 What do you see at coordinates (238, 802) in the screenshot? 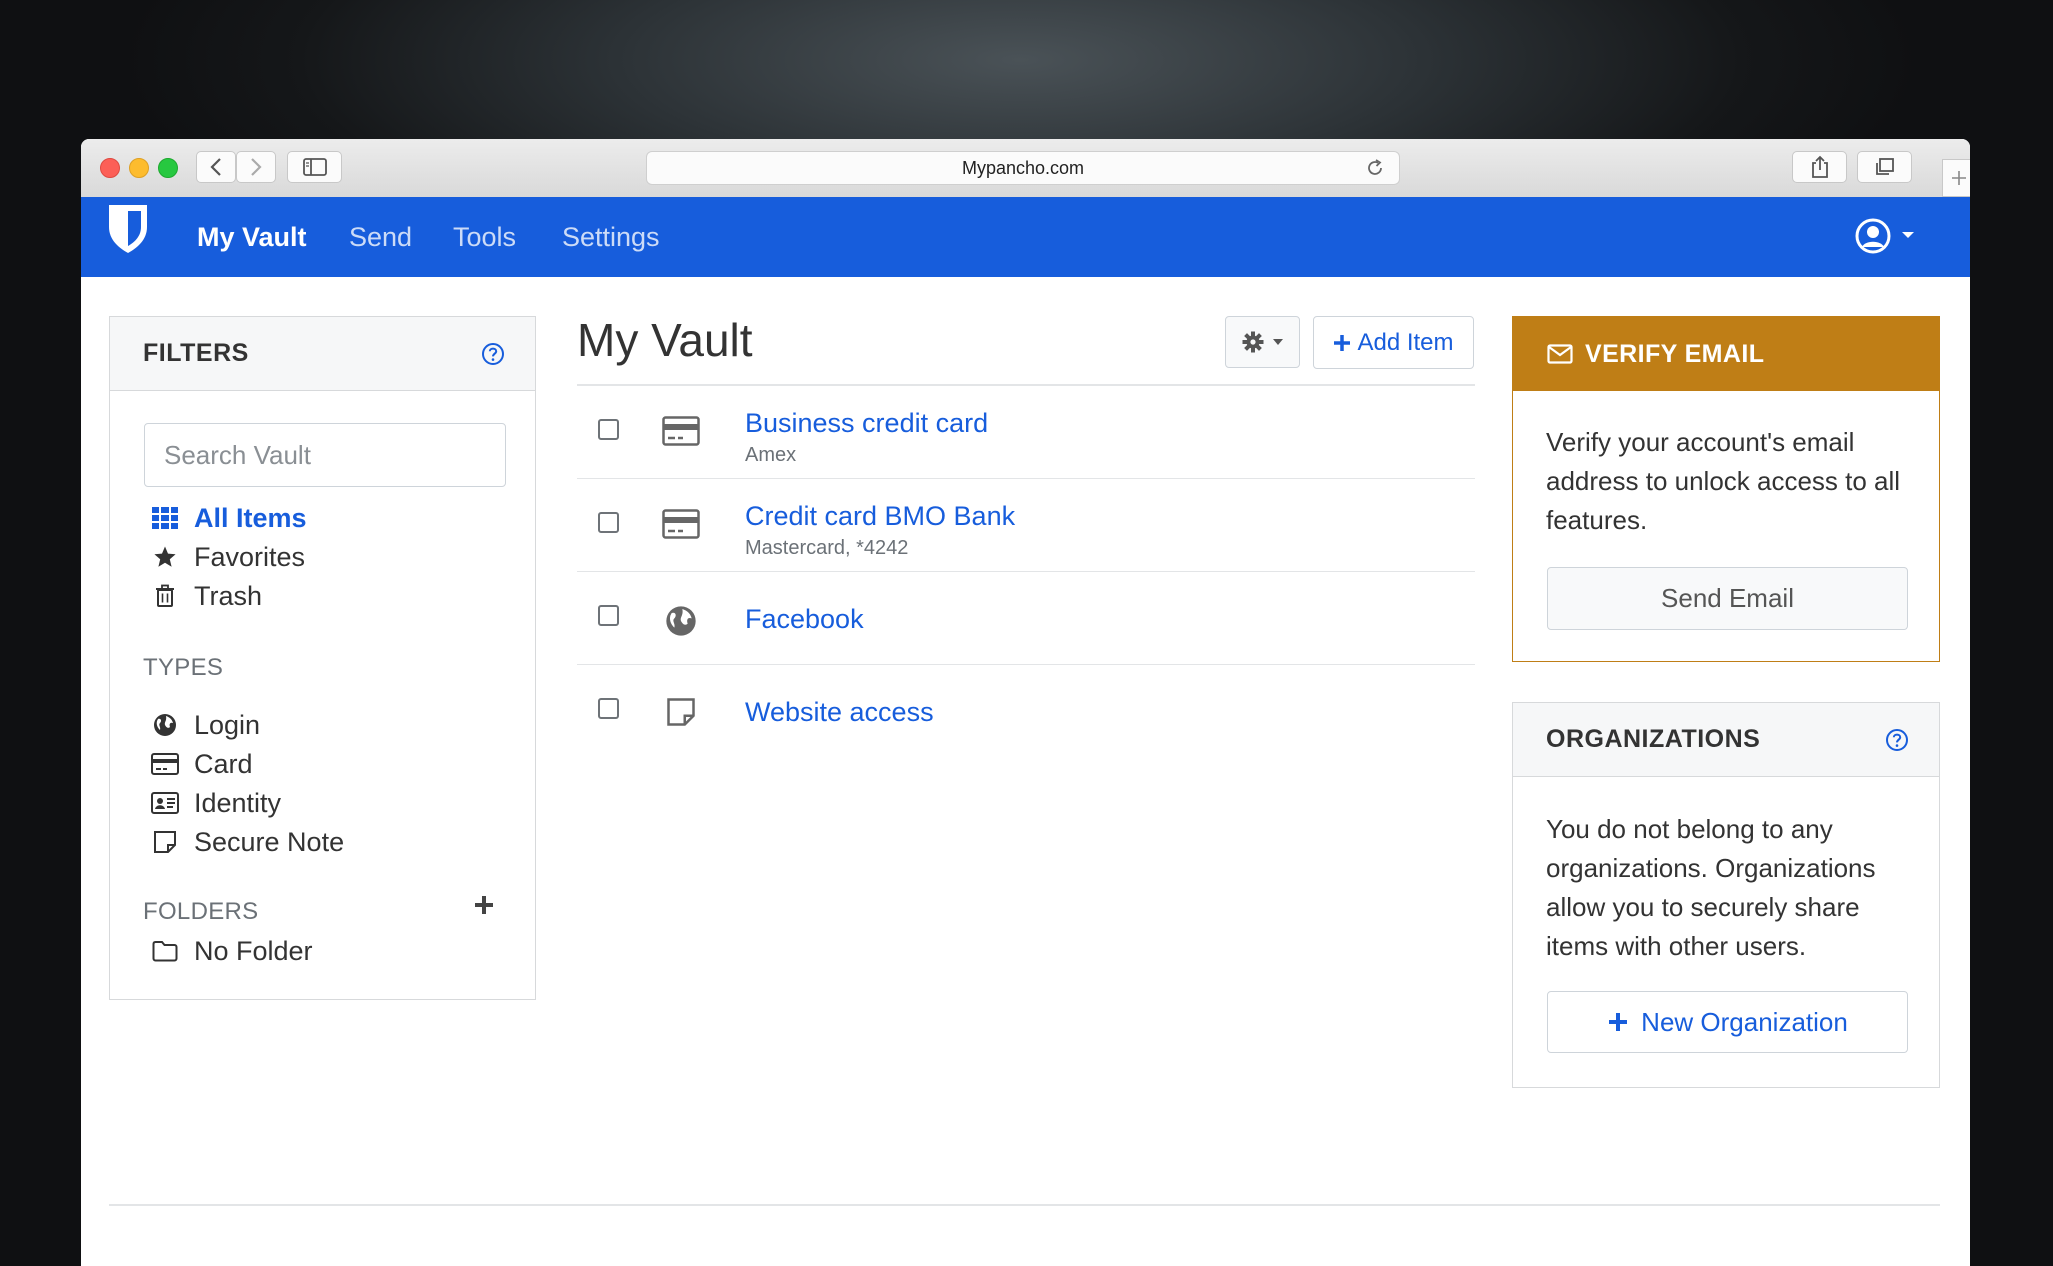
I see `filter-label: Identity` at bounding box center [238, 802].